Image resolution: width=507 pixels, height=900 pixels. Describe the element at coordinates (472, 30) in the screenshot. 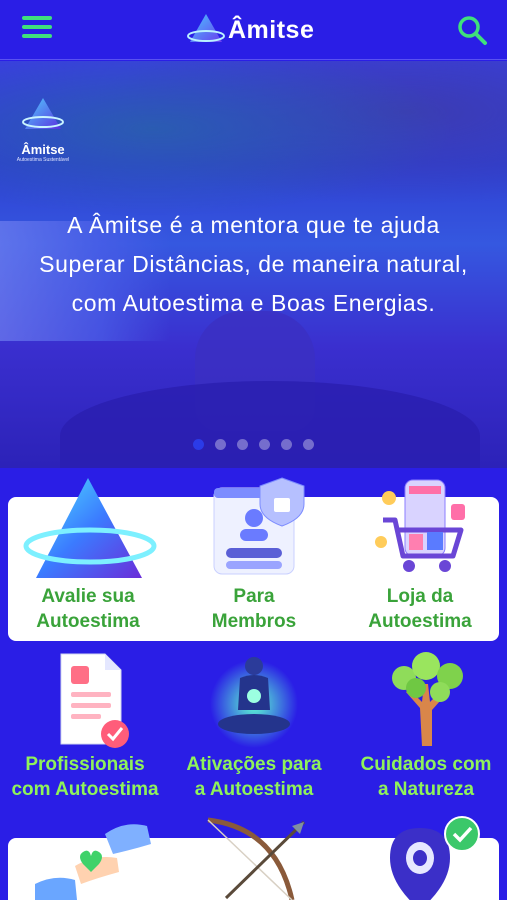

I see `search-icon` at that location.